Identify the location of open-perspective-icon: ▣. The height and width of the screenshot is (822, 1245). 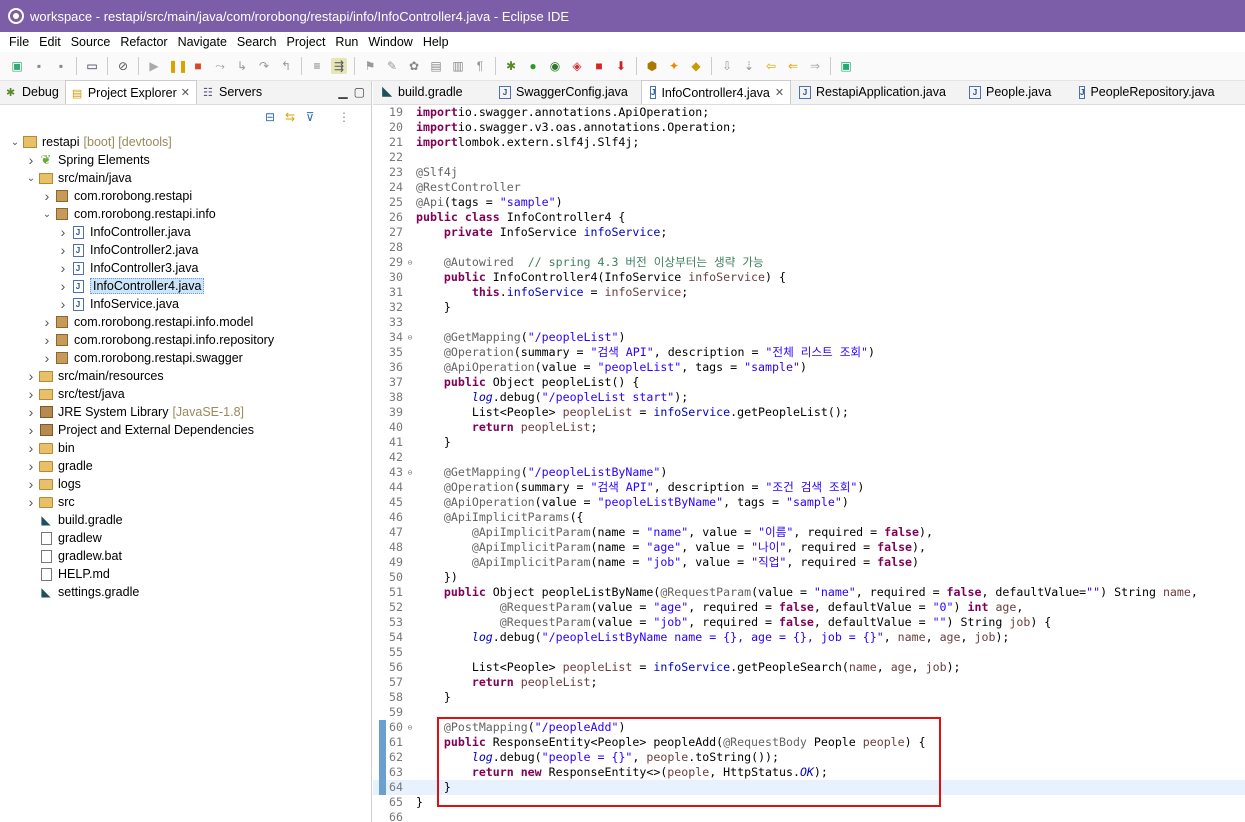
(846, 66).